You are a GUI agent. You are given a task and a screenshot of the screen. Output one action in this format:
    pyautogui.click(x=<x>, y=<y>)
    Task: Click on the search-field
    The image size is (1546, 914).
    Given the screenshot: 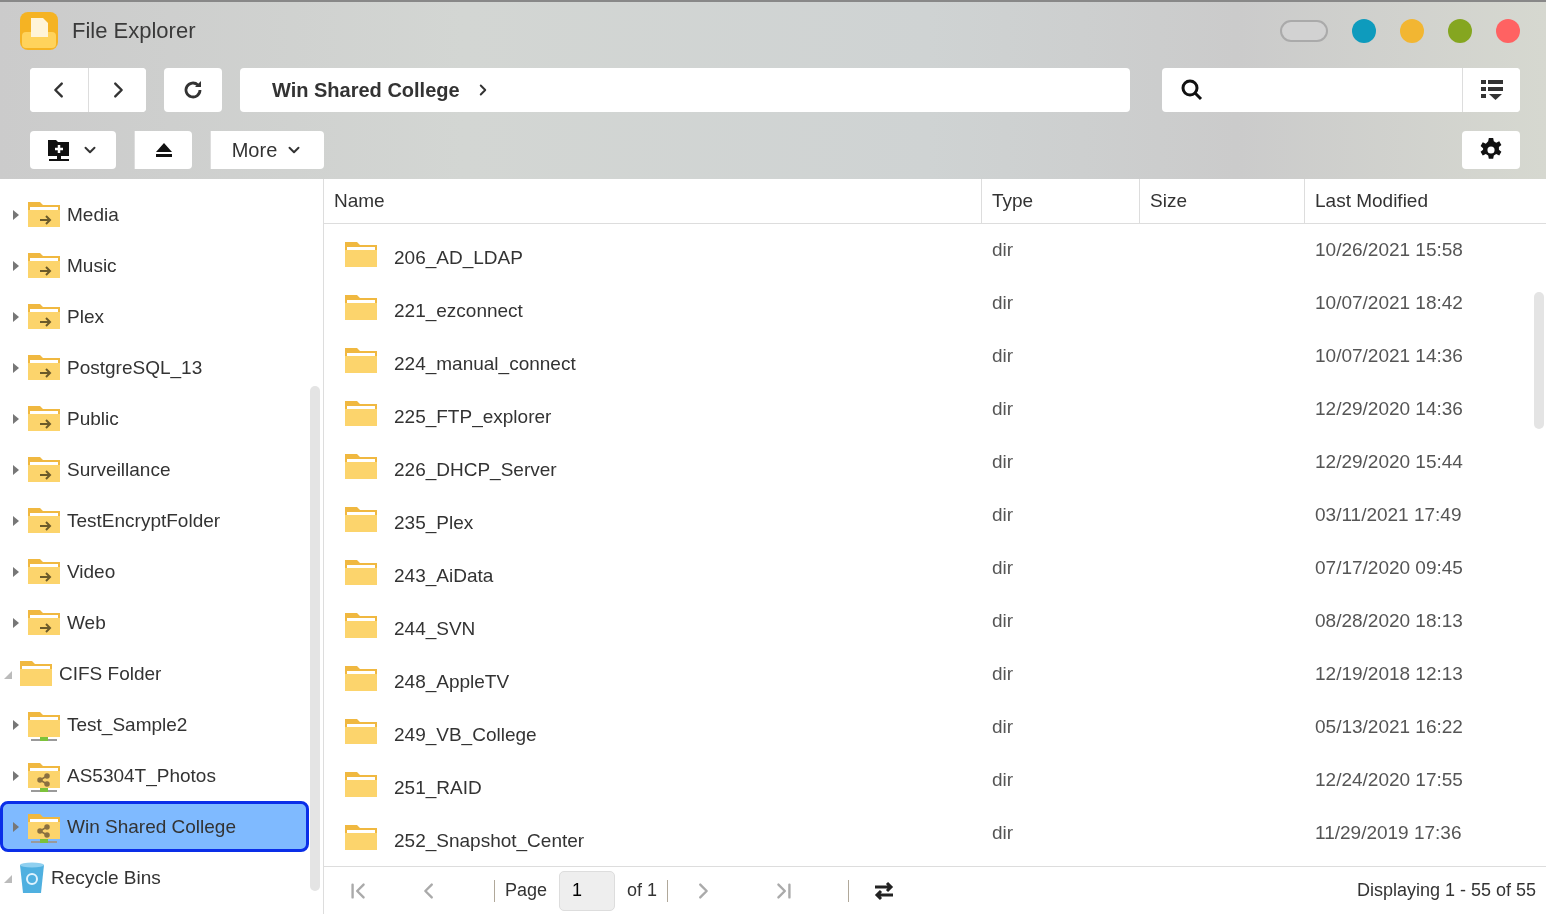 What is the action you would take?
    pyautogui.click(x=1341, y=90)
    